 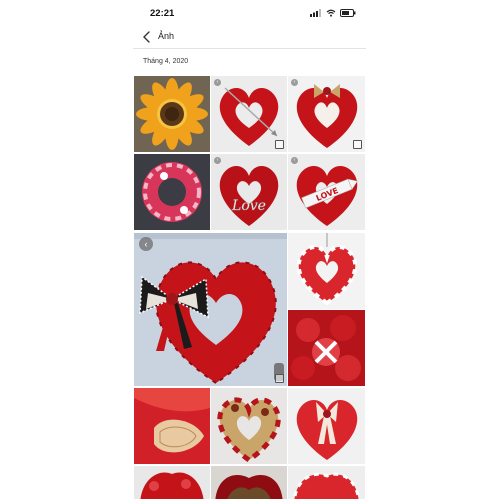 I want to click on sunflower-wreath-image, so click(x=172, y=114).